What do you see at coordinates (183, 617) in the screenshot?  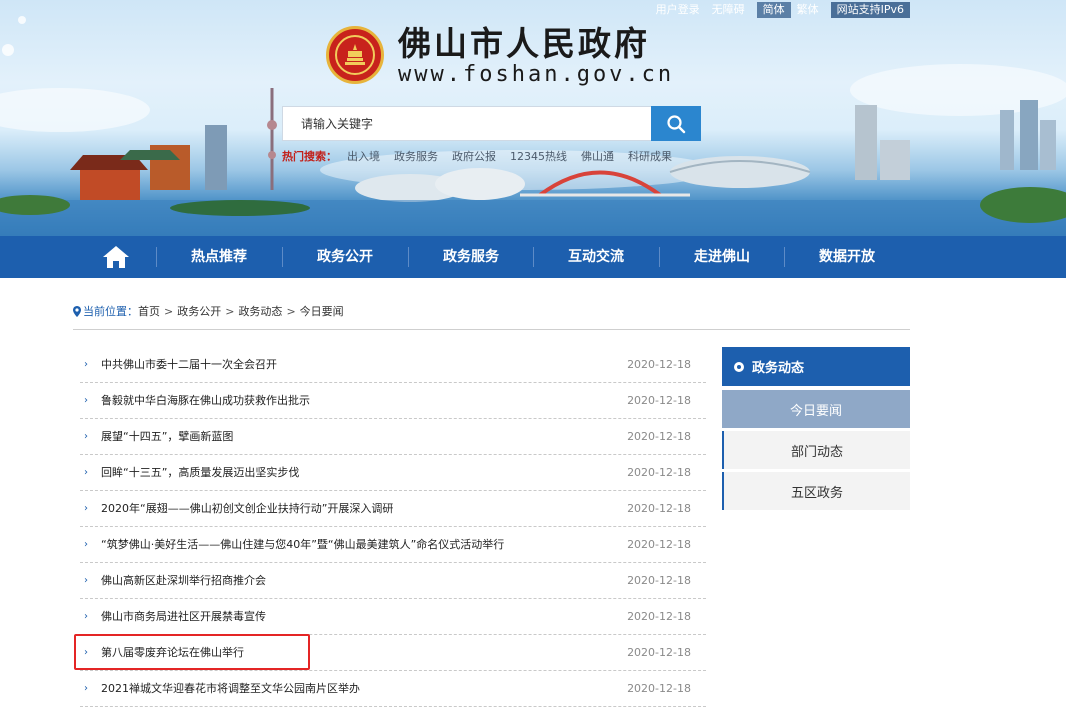 I see `news-title: 佛山市商务局进社区开展禁毒宣传` at bounding box center [183, 617].